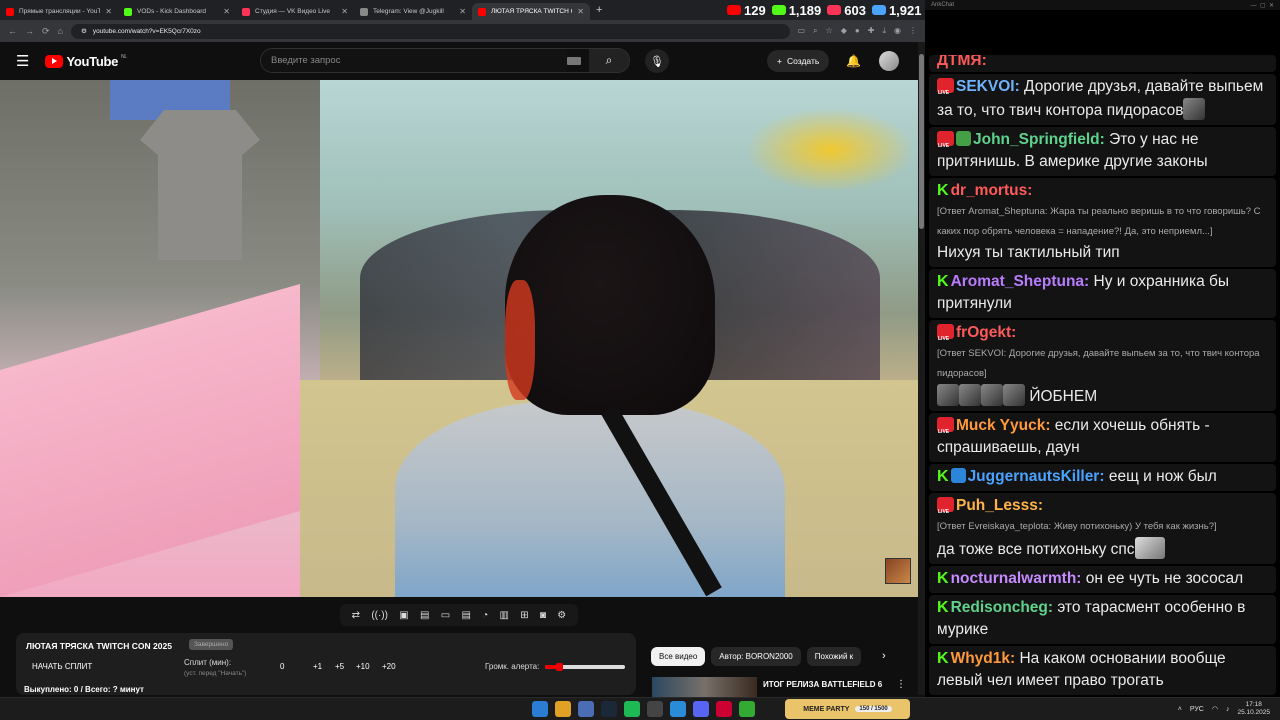  I want to click on language-indicator: РУС, so click(1197, 709).